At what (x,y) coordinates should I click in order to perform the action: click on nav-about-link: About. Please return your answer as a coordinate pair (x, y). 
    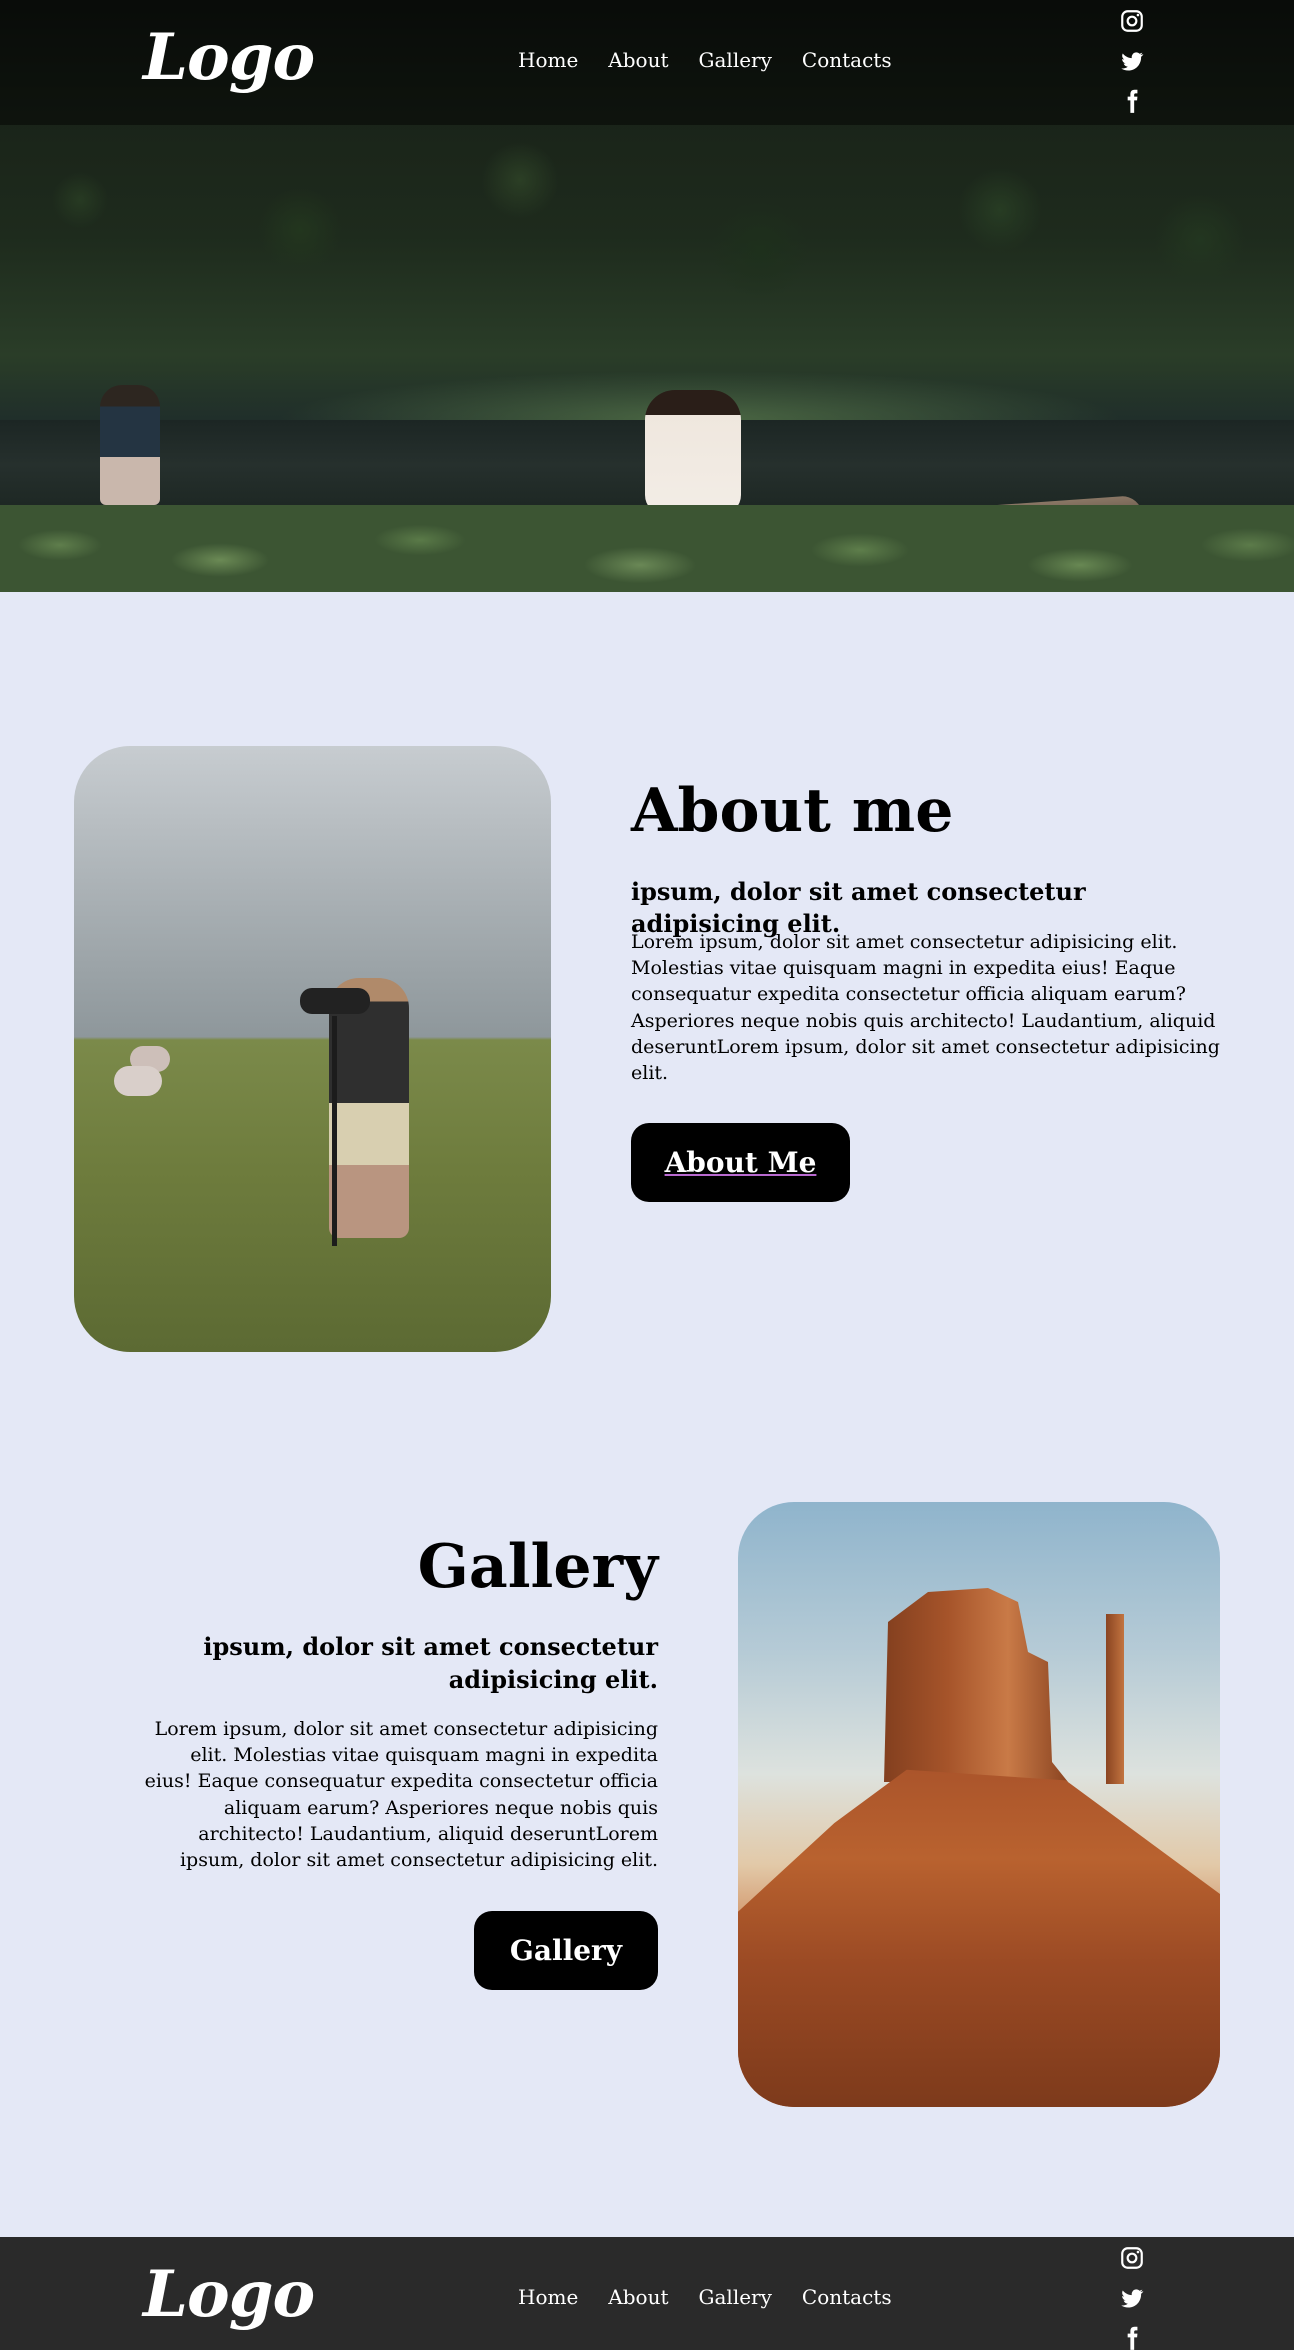
    Looking at the image, I should click on (638, 60).